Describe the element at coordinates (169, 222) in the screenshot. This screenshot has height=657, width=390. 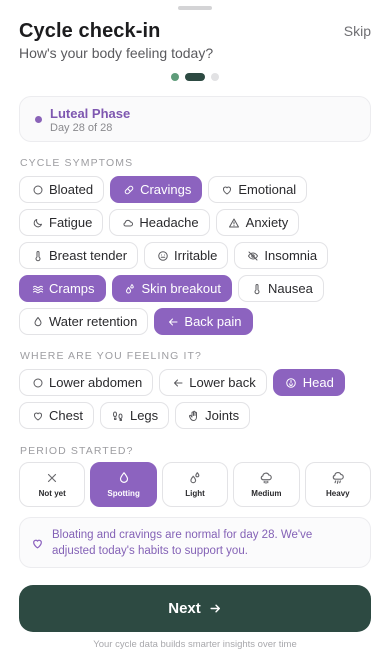
I see `symptom-chip-label: Headache` at that location.